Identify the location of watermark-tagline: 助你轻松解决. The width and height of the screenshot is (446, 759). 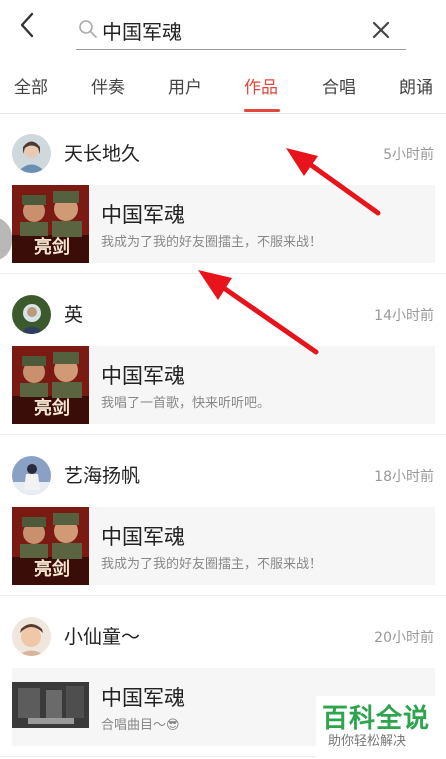
(367, 741).